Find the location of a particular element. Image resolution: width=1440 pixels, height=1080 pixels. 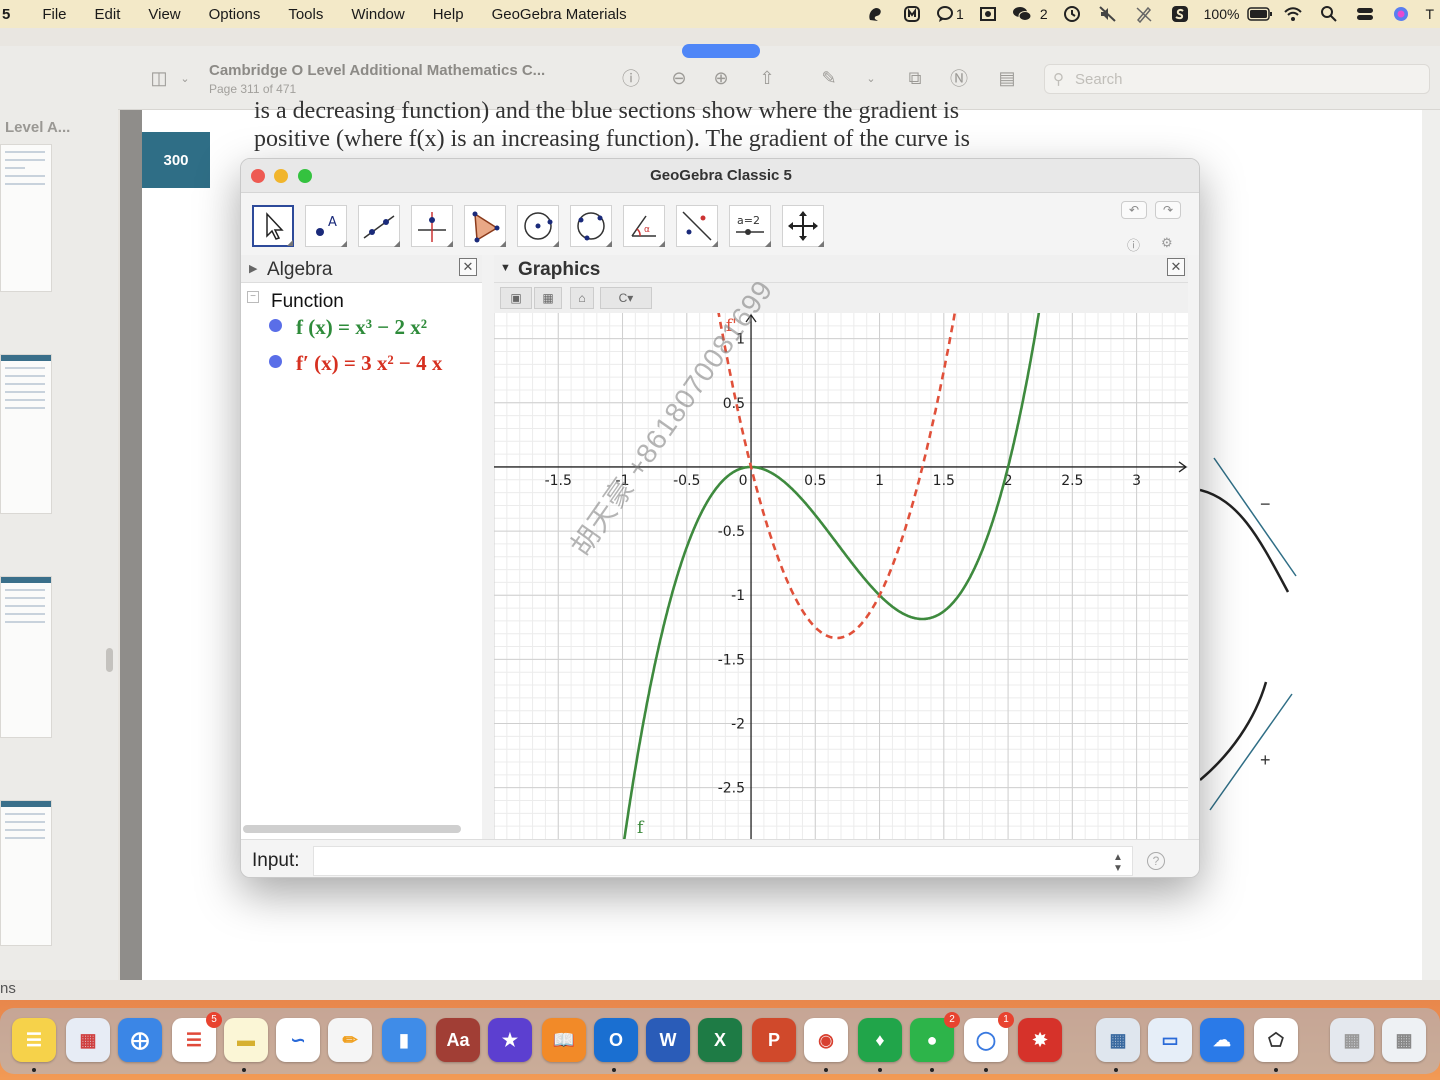

algebra-item-f-prime: f′ (x) = 3 x² − 4 x is located at coordinates (355, 363).